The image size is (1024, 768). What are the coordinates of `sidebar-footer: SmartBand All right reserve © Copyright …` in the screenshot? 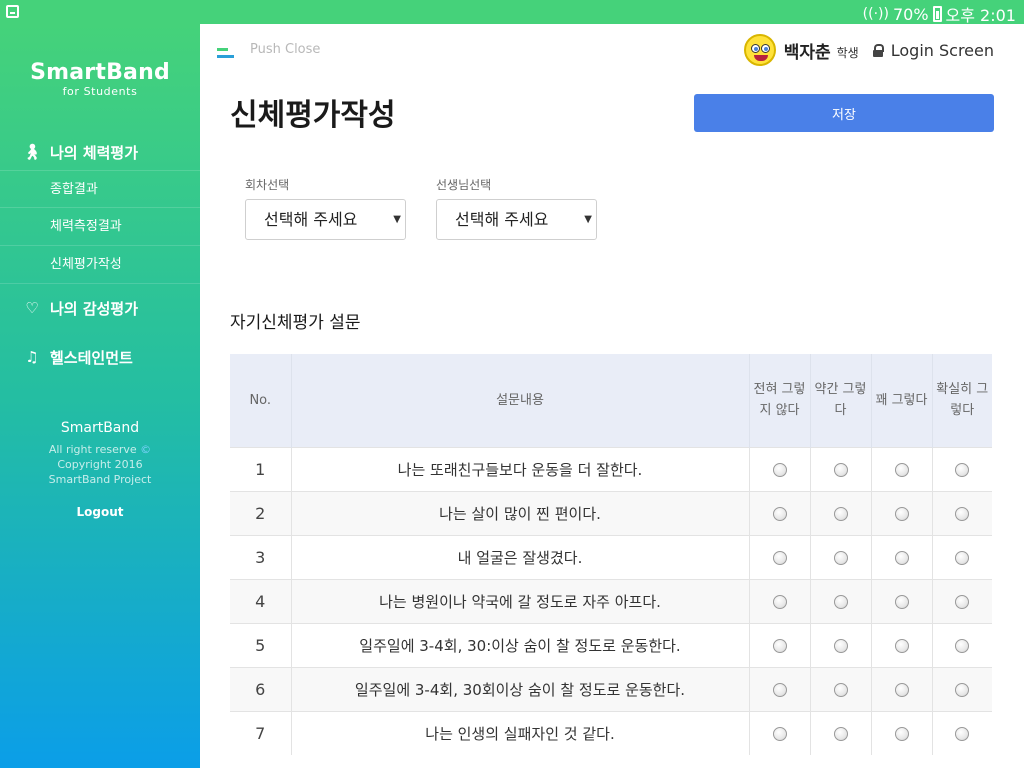 It's located at (100, 469).